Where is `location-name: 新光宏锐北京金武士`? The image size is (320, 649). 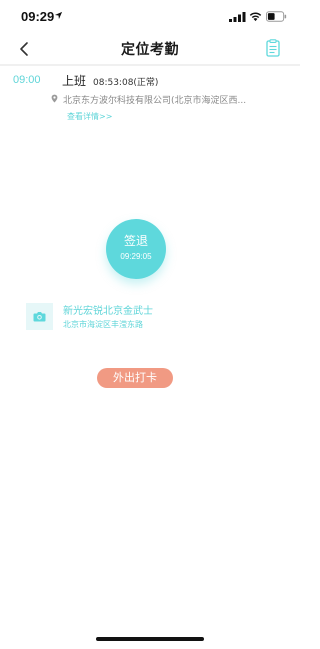 location-name: 新光宏锐北京金武士 is located at coordinates (108, 311).